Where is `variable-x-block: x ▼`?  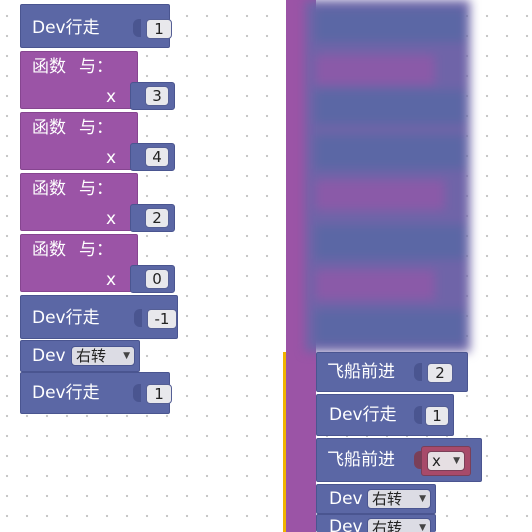 variable-x-block: x ▼ is located at coordinates (446, 461).